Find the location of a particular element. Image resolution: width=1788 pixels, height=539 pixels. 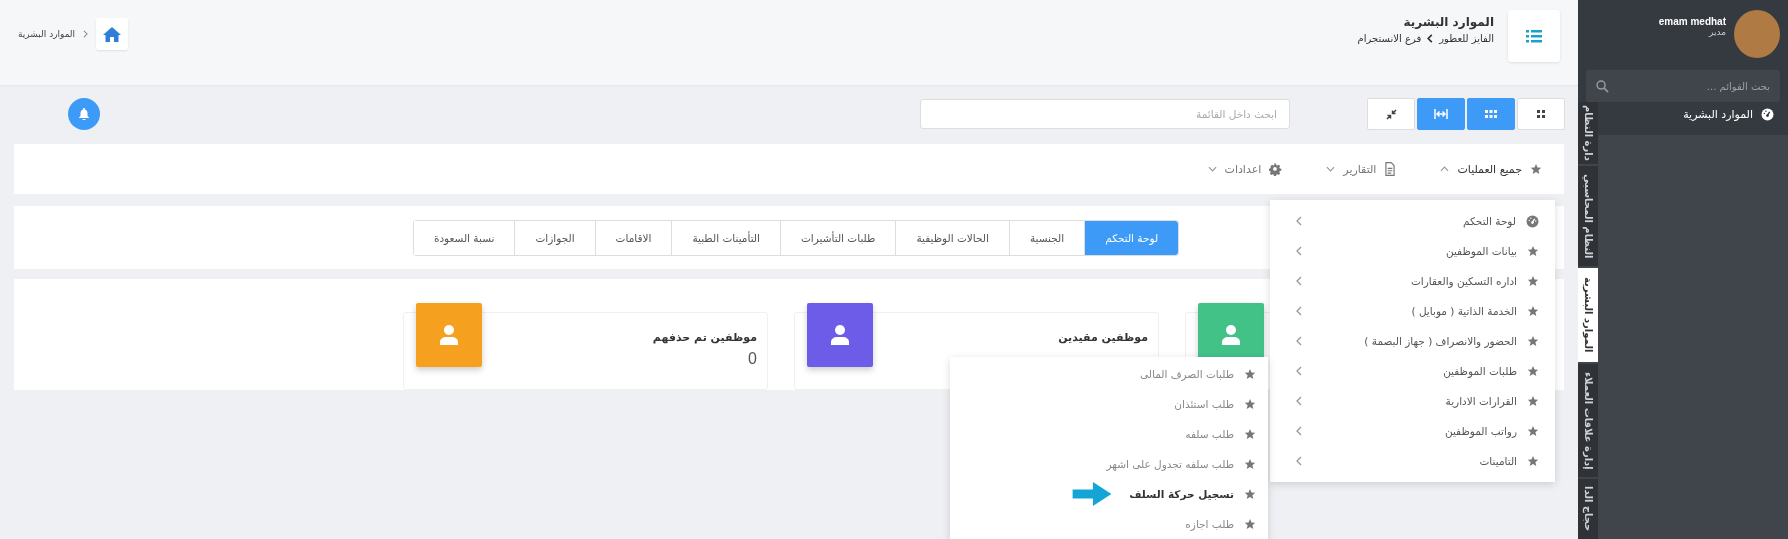

stat-value: 0 is located at coordinates (752, 359).